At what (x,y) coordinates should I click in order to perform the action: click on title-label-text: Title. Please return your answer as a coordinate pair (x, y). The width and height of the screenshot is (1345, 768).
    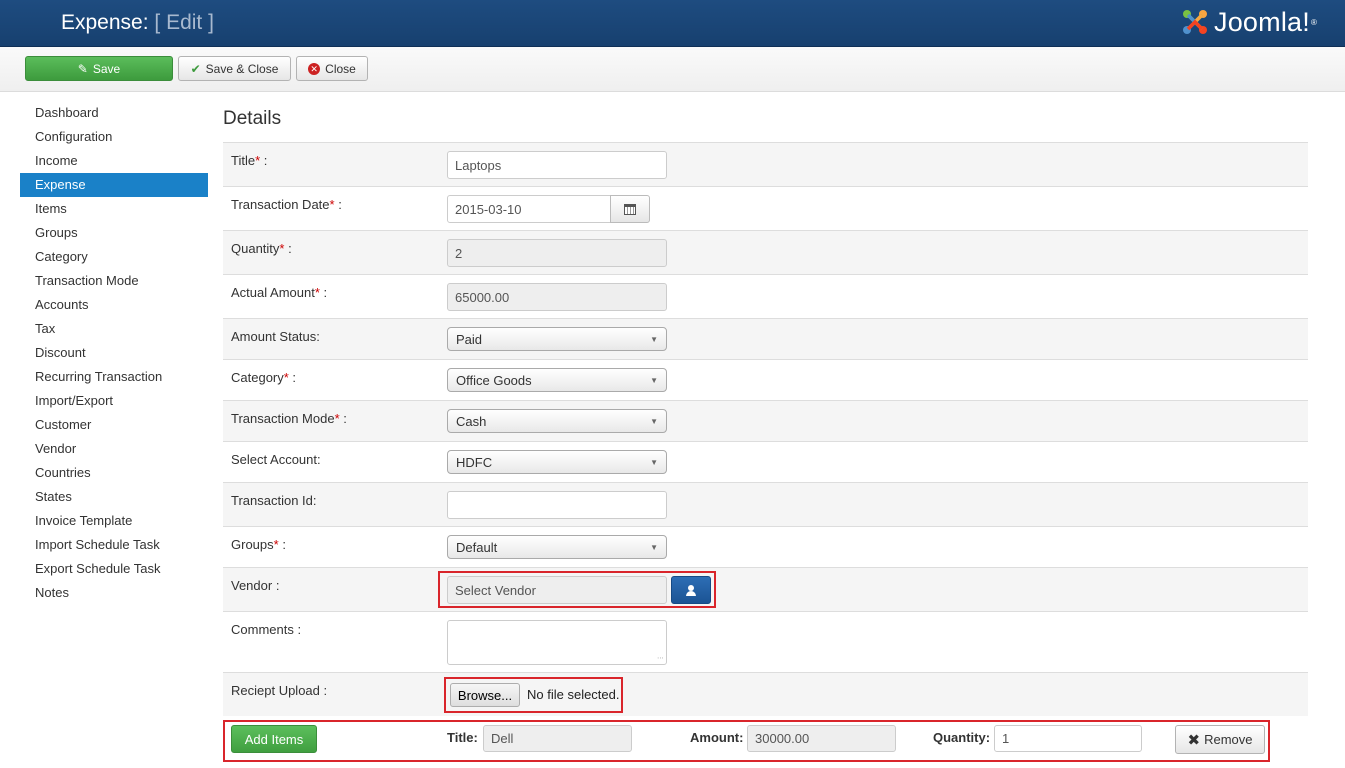
    Looking at the image, I should click on (243, 160).